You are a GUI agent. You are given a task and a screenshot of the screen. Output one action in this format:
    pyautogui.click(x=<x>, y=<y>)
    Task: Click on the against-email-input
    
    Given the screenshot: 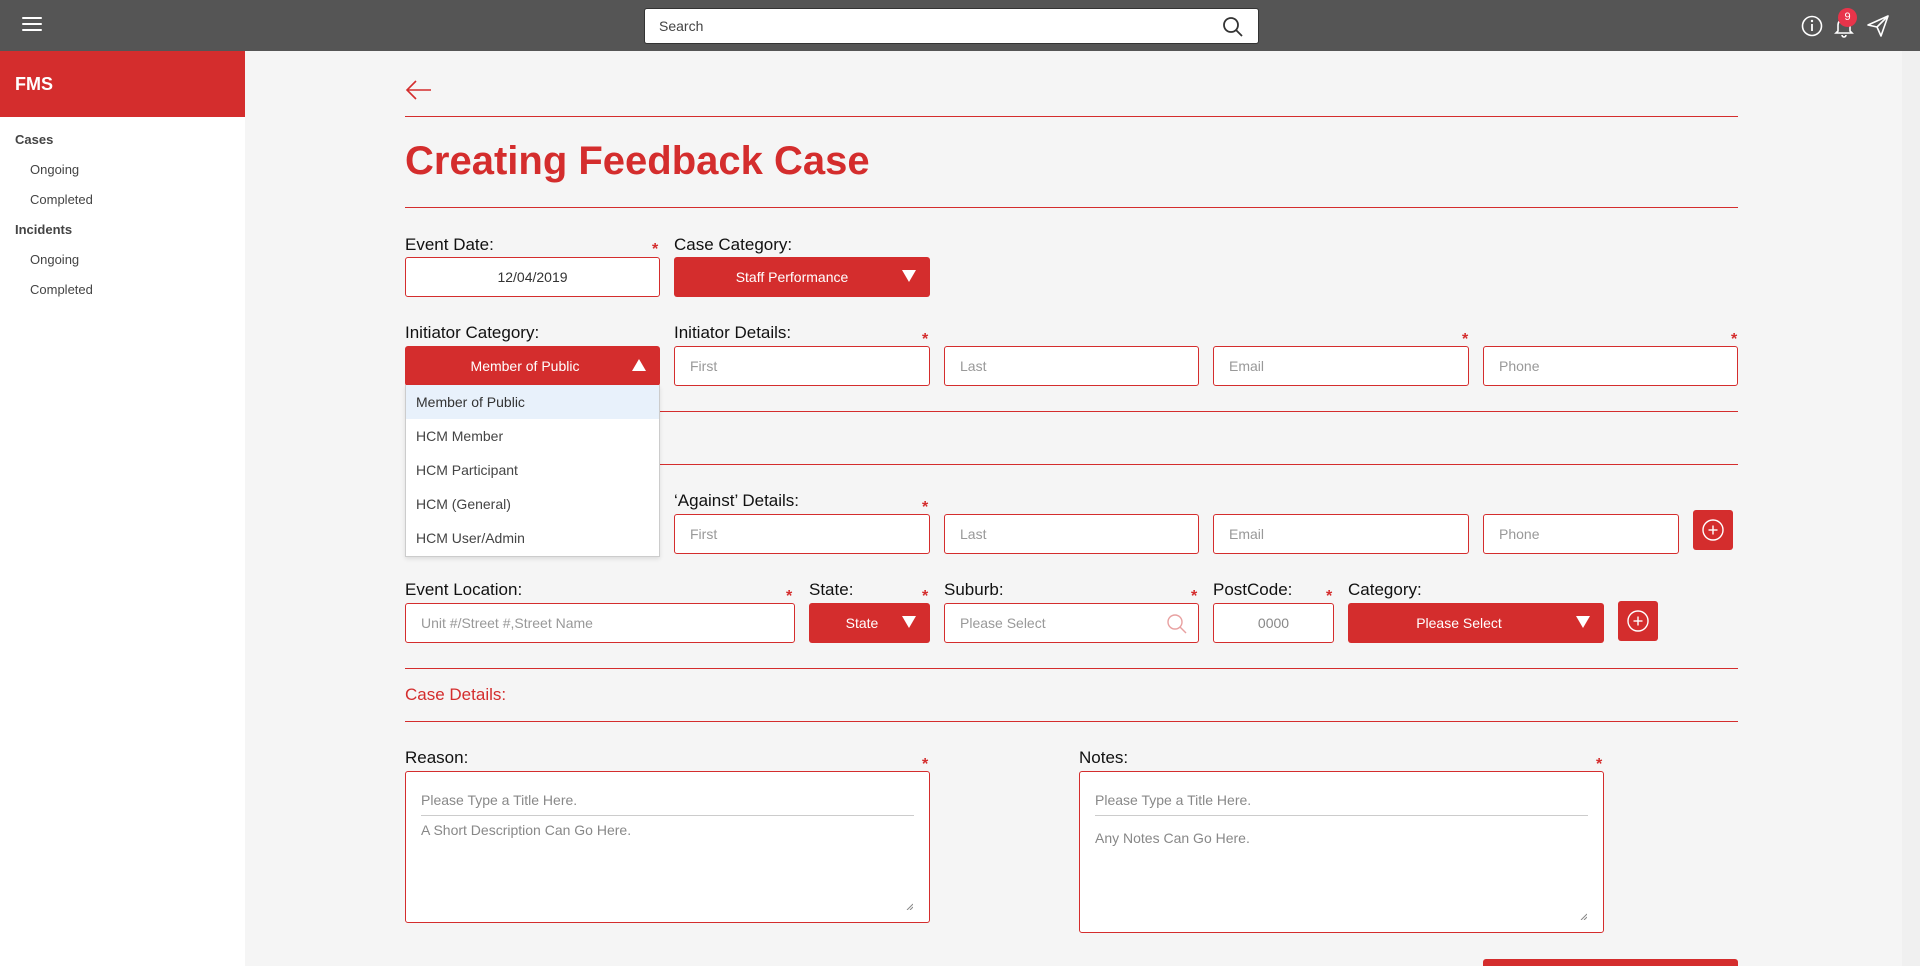 What is the action you would take?
    pyautogui.click(x=1341, y=534)
    